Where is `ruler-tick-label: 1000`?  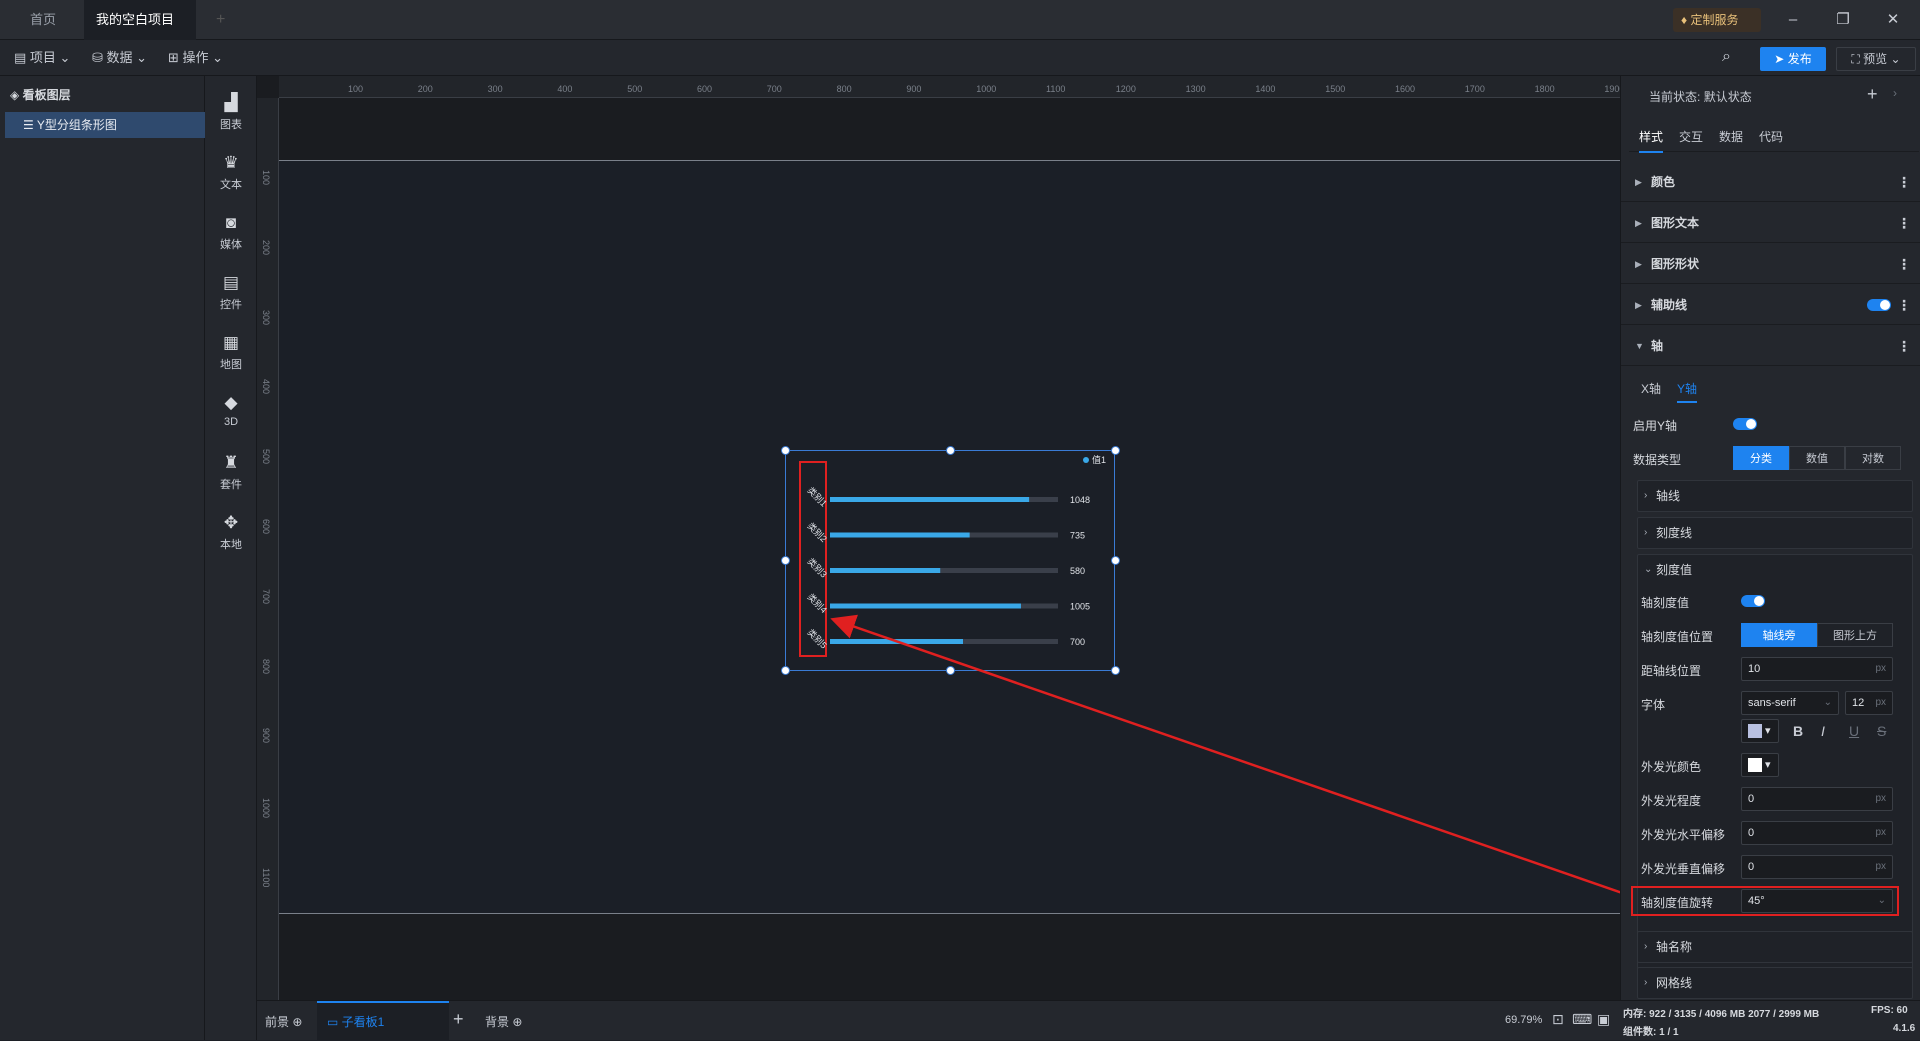
ruler-tick-label: 1000 is located at coordinates (986, 89).